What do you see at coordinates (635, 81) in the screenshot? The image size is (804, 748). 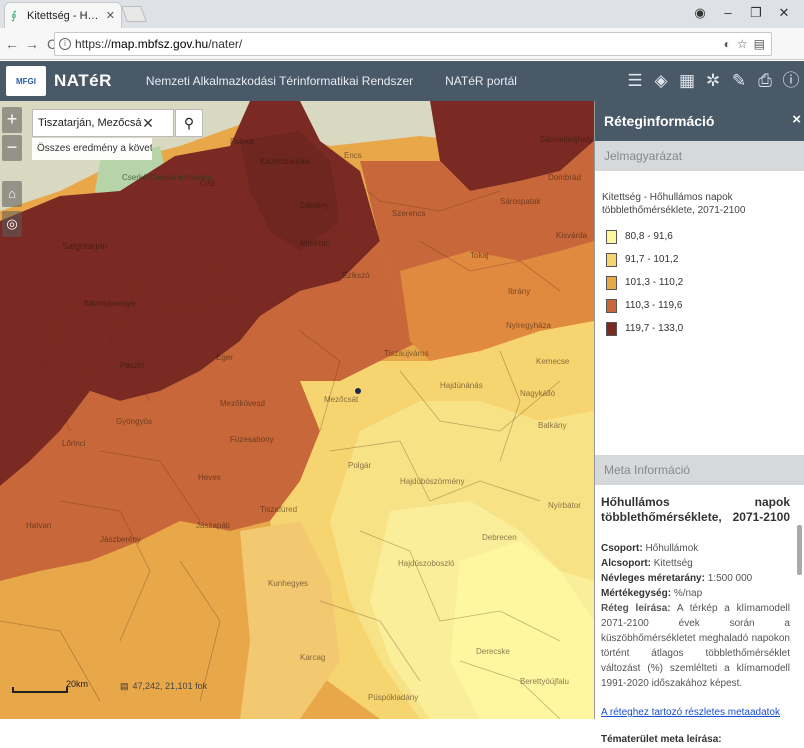 I see `layer-list-icon: ☰` at bounding box center [635, 81].